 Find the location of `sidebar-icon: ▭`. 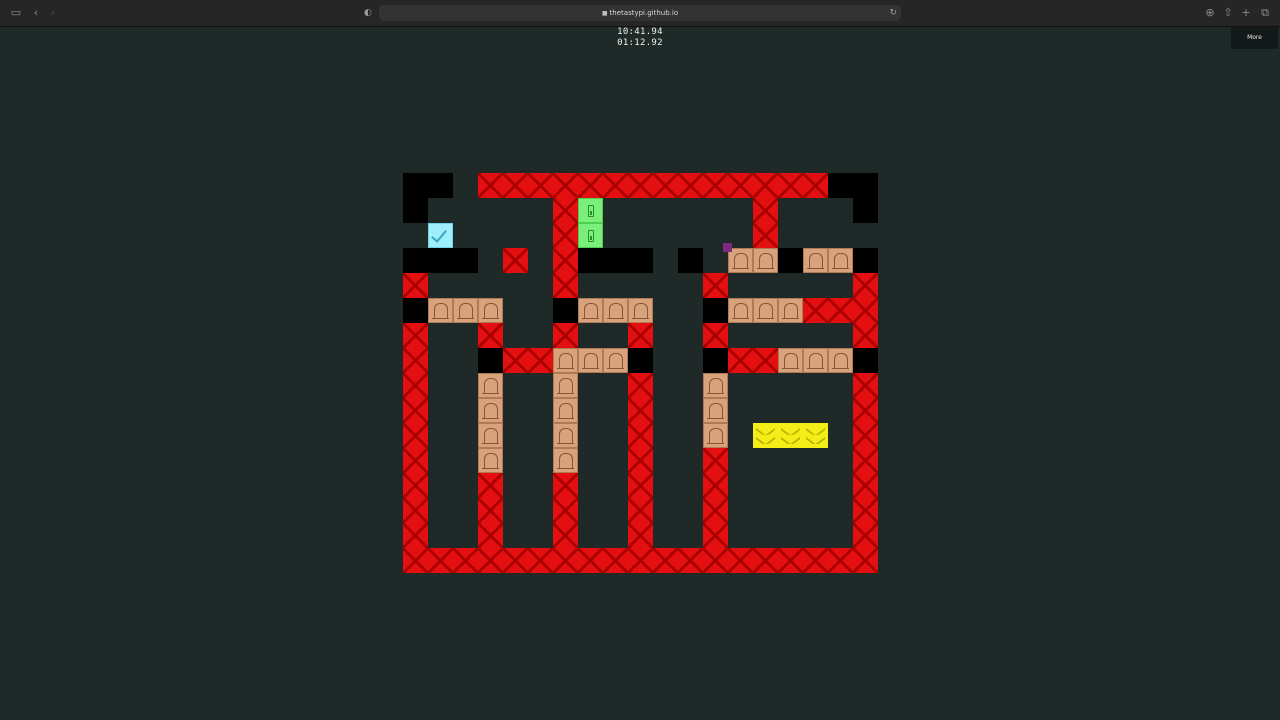

sidebar-icon: ▭ is located at coordinates (16, 13).